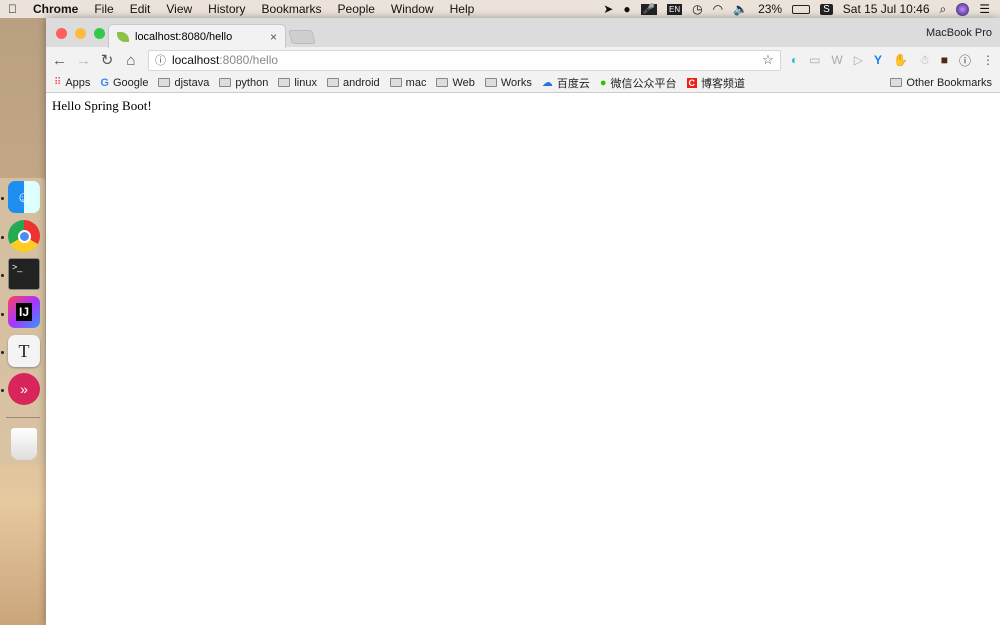  Describe the element at coordinates (723, 83) in the screenshot. I see `bookmark-label: 博客频道` at that location.